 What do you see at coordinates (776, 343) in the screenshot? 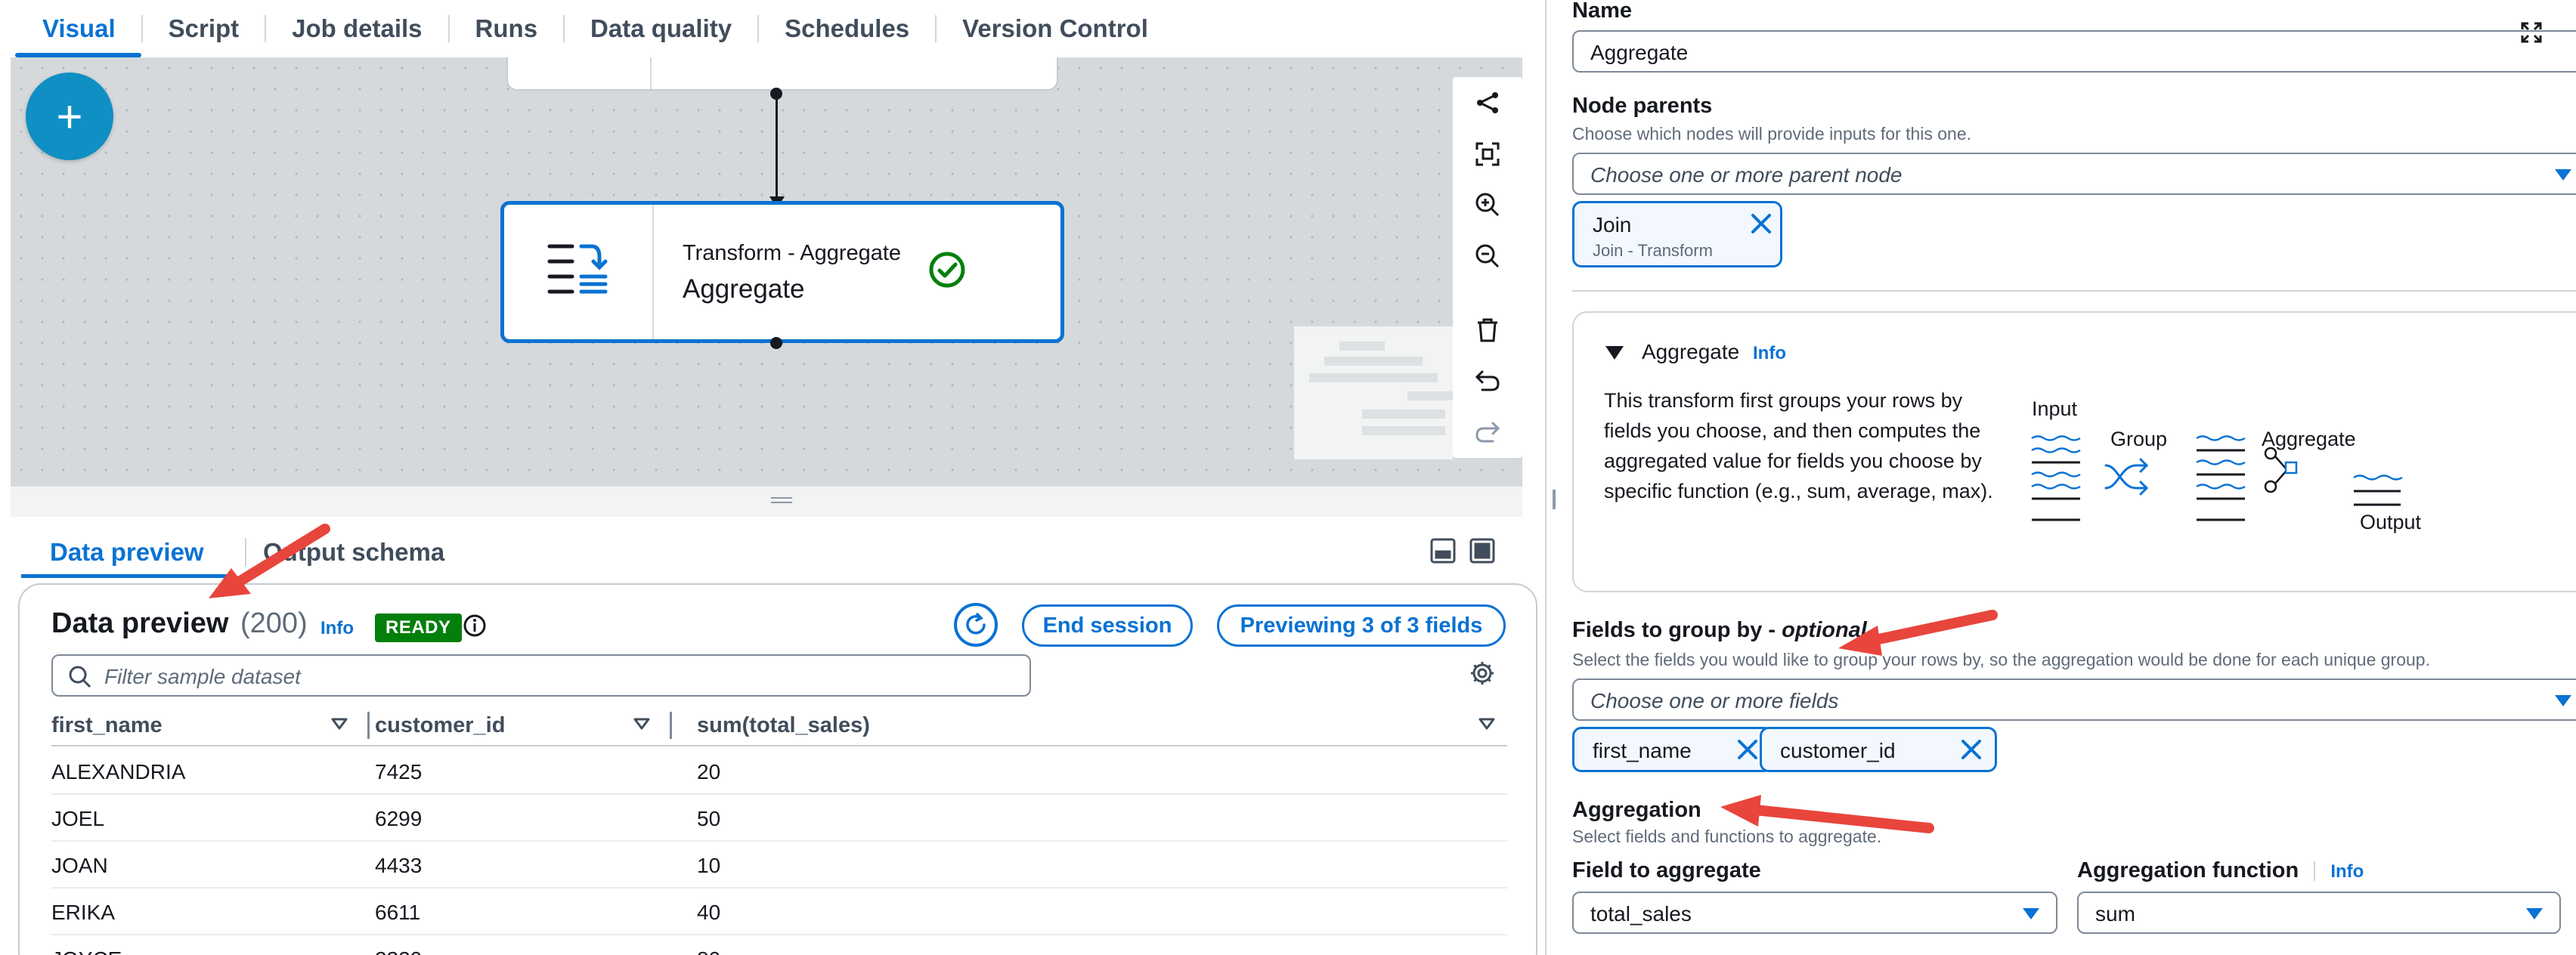
I see `edge-handle` at bounding box center [776, 343].